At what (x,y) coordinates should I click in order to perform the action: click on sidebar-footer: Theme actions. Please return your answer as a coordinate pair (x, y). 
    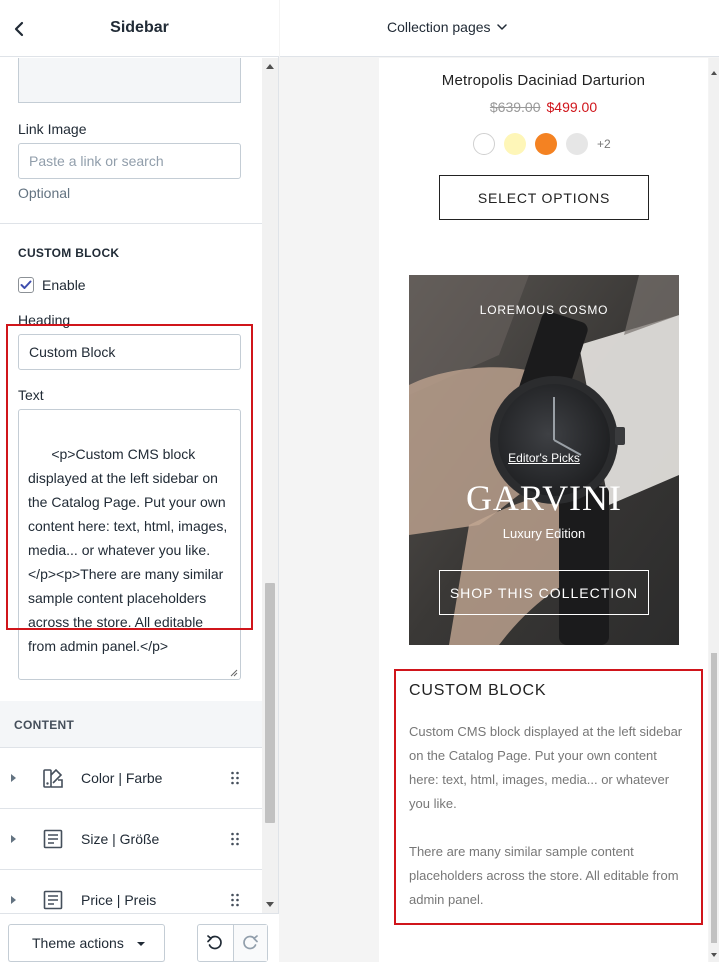
    Looking at the image, I should click on (139, 937).